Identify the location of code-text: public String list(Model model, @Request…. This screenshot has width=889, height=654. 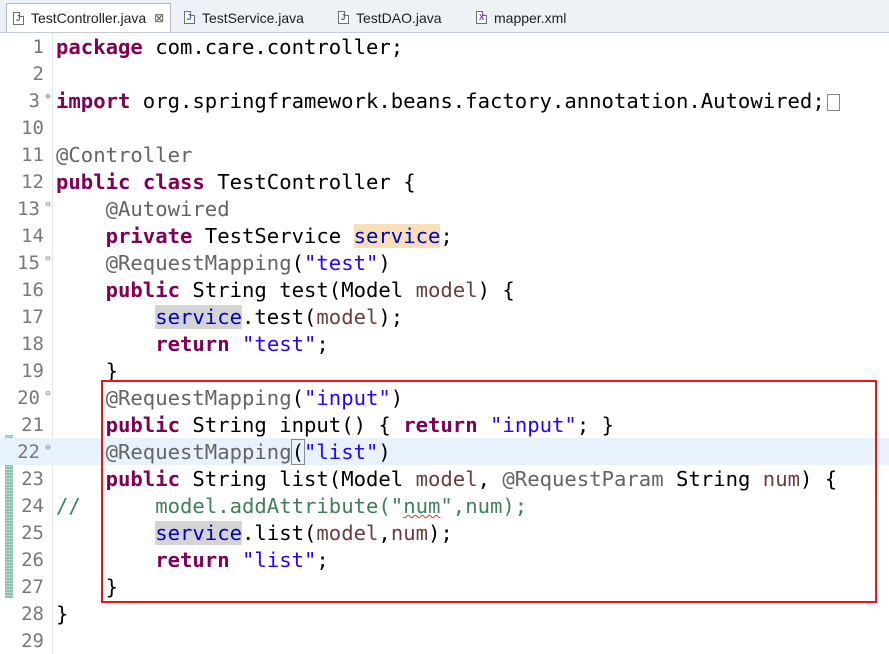
(447, 479).